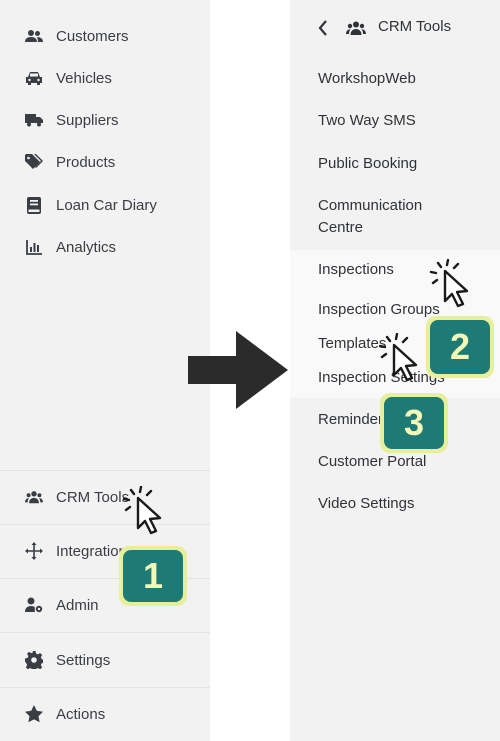  I want to click on sidebar-item-settings: Settings, so click(105, 660).